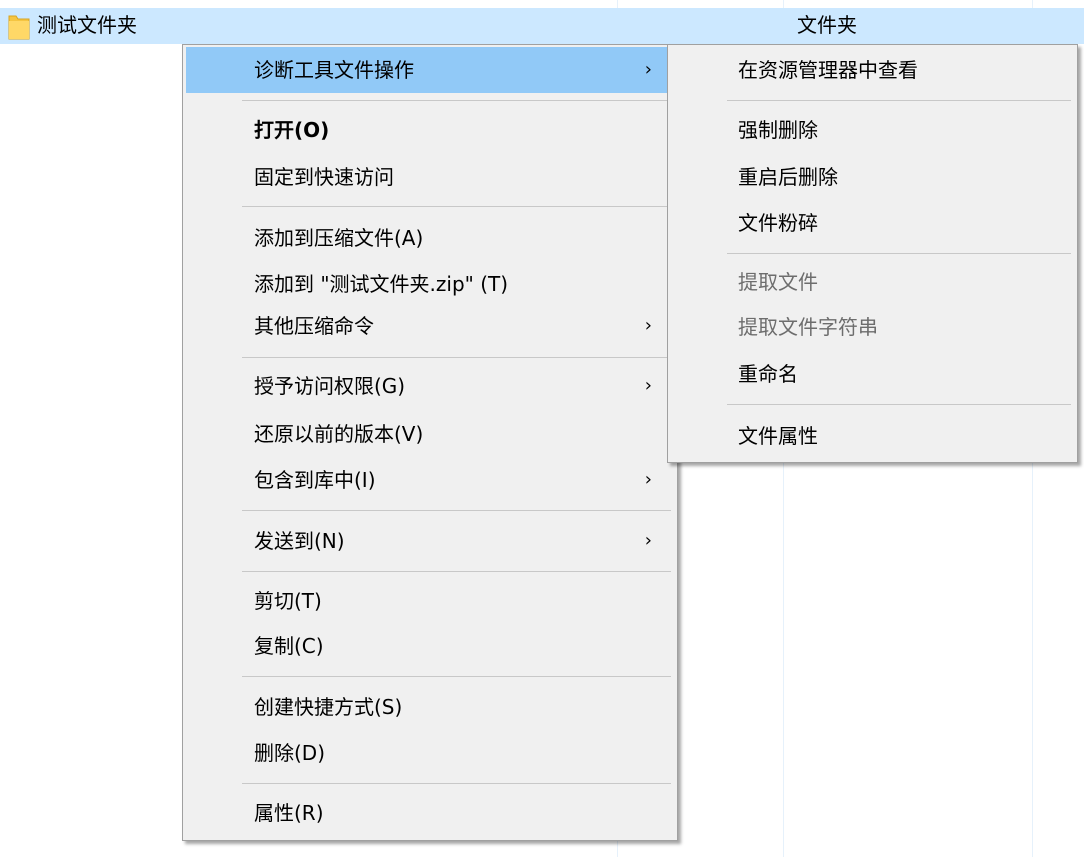 The height and width of the screenshot is (857, 1084). What do you see at coordinates (381, 284) in the screenshot?
I see `menu-item-label: 添加到 "测试文件夹.zip" (T)` at bounding box center [381, 284].